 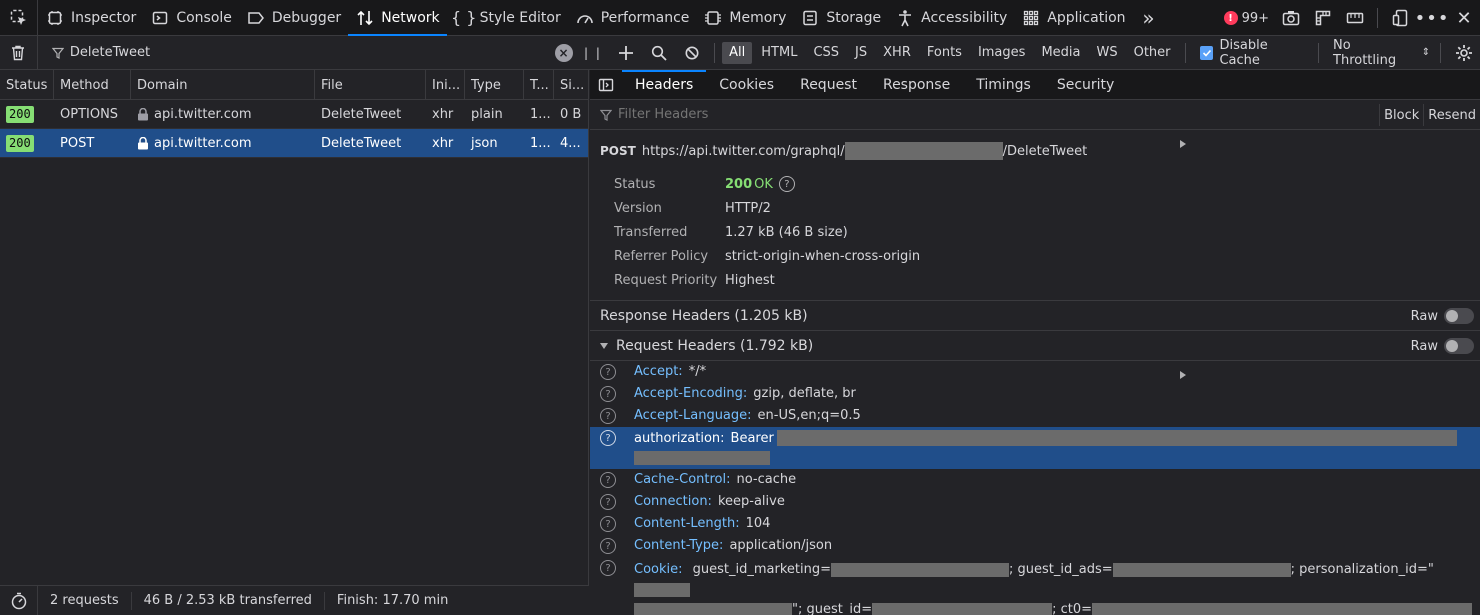 I want to click on options-menu-button: •••, so click(x=1432, y=18).